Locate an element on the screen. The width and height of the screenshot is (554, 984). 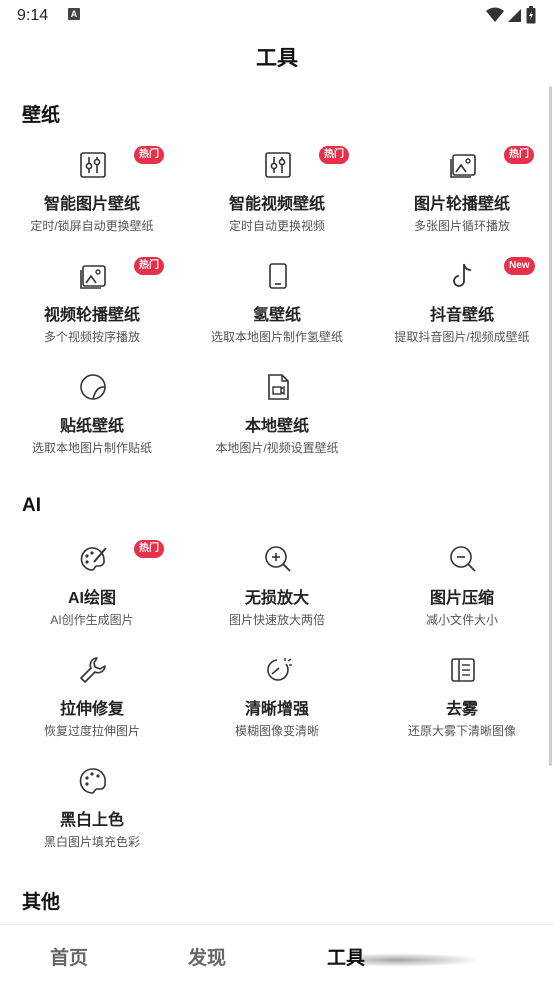
dehaze-icon is located at coordinates (463, 670).